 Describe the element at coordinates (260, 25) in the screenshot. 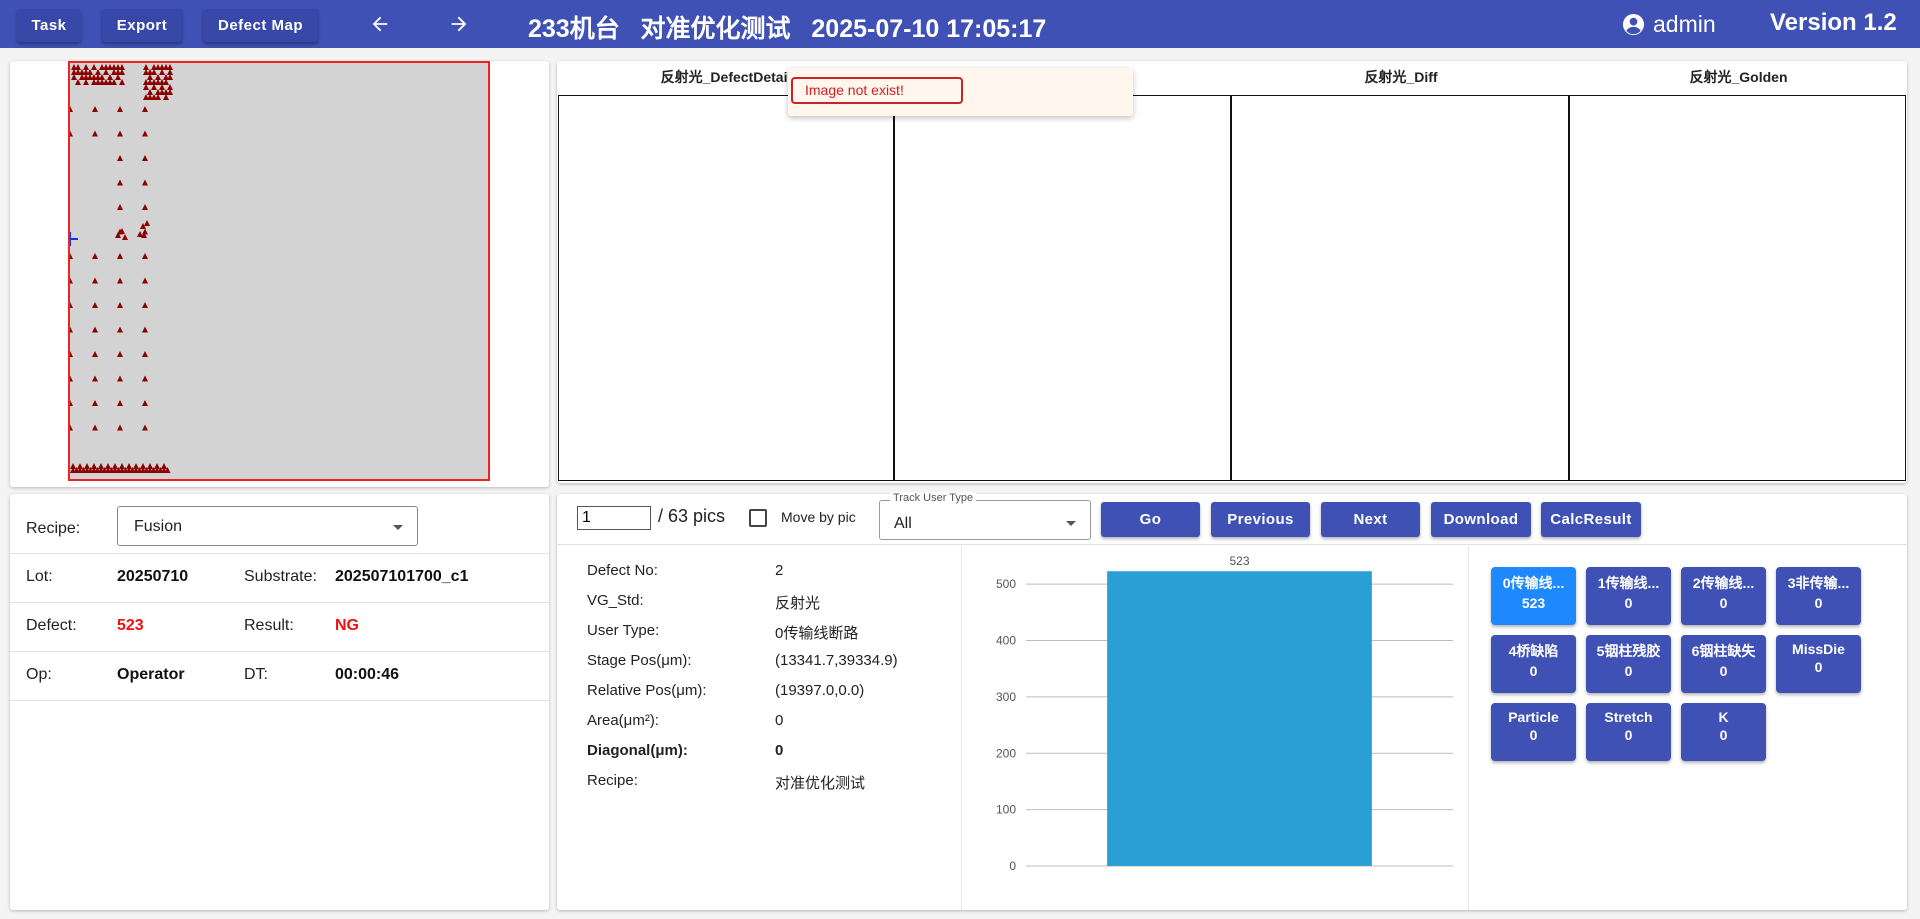

I see `defect-map-button: Defect Map` at that location.